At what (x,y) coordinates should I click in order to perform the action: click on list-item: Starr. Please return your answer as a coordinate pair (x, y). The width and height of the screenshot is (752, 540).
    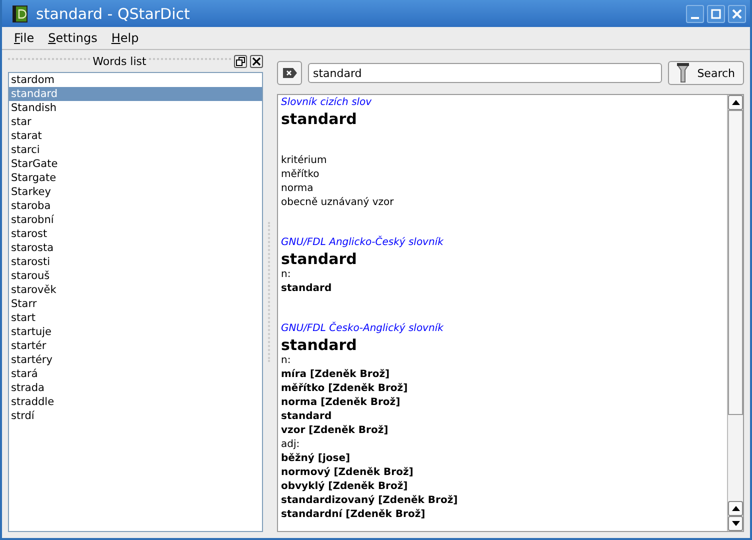
    Looking at the image, I should click on (135, 304).